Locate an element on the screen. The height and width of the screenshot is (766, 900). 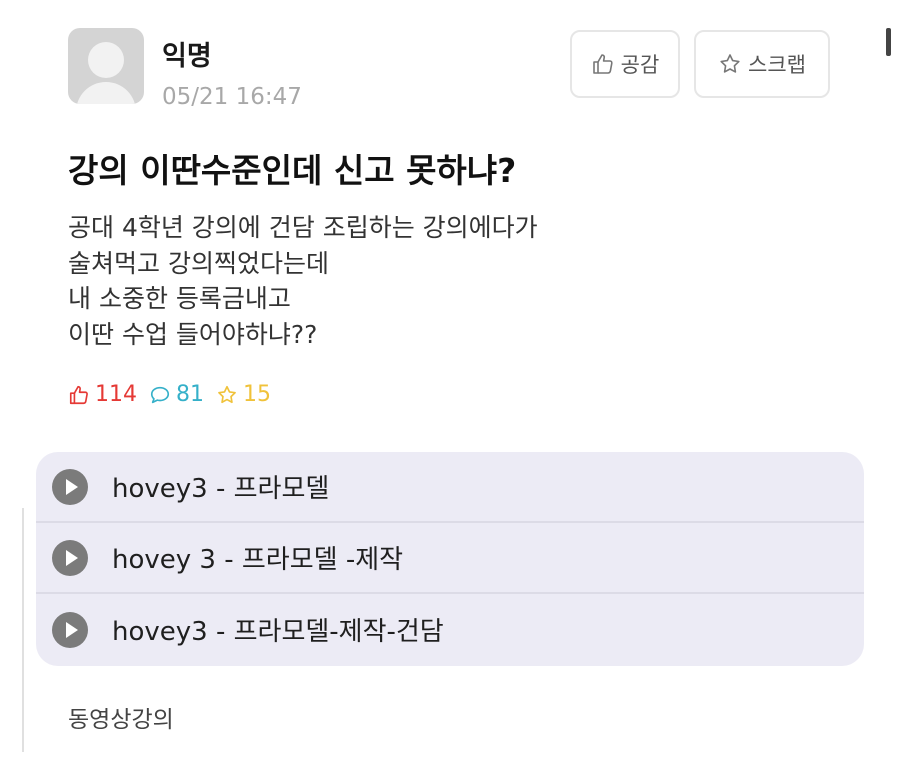
video-title: hovey 3 - 프라모델 -제작 is located at coordinates (258, 560).